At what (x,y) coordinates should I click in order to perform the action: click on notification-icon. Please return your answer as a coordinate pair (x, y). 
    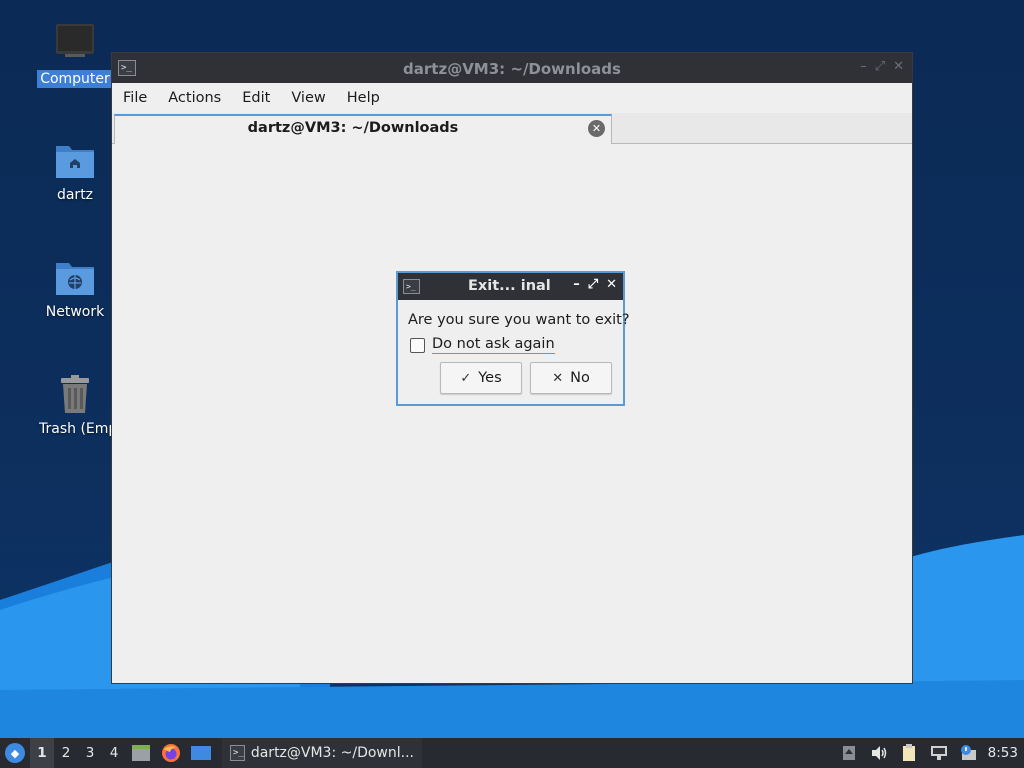
    Looking at the image, I should click on (969, 753).